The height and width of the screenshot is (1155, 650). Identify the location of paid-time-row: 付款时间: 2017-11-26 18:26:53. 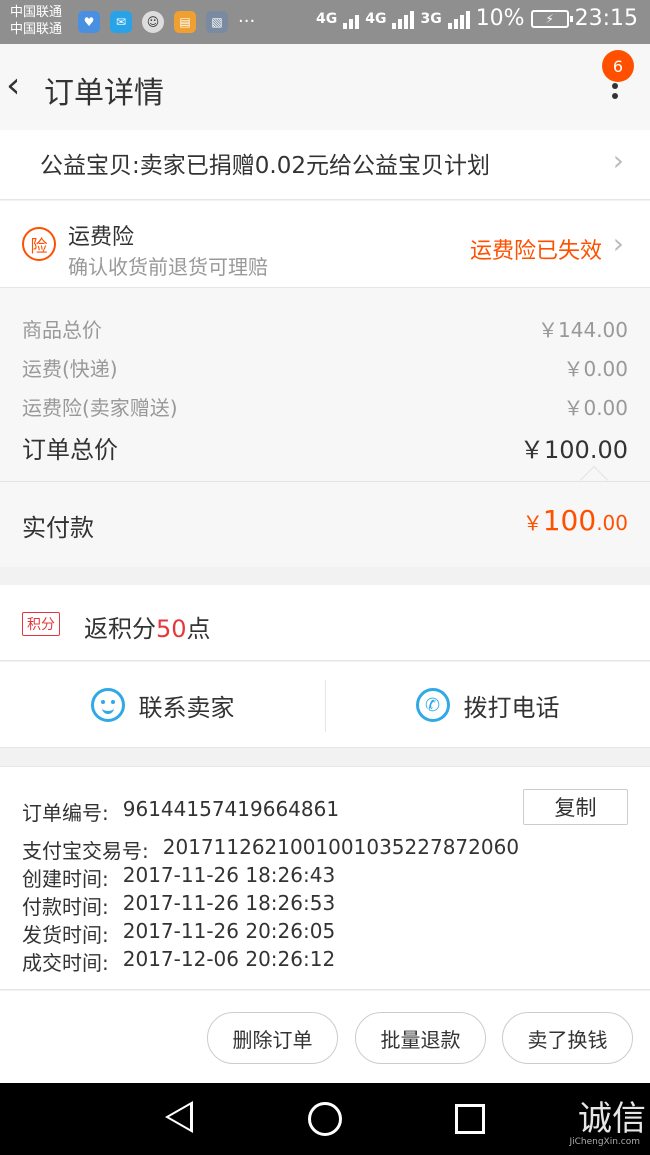
(178, 905).